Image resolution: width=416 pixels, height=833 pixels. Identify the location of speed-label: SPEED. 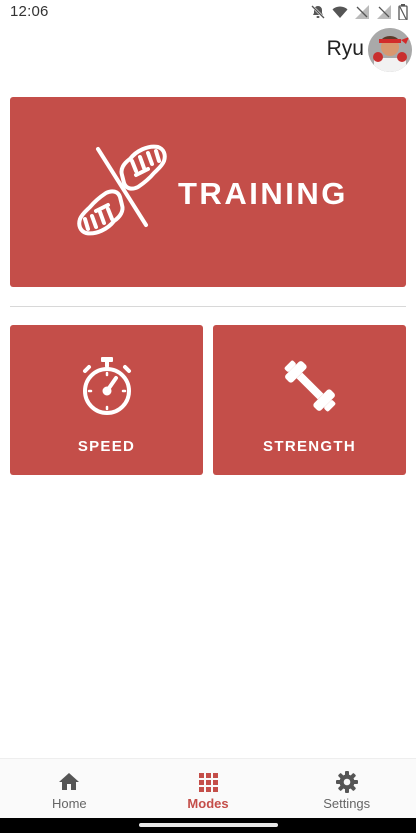
(106, 446).